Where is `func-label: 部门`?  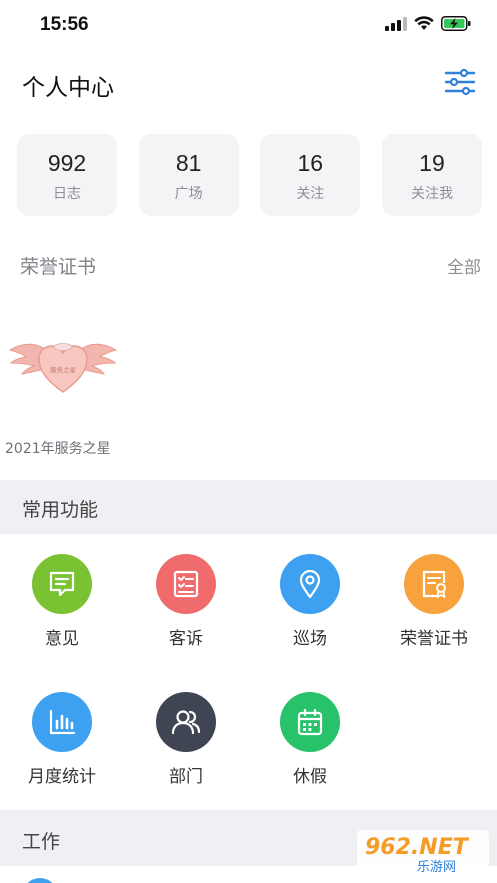
func-label: 部门 is located at coordinates (186, 777).